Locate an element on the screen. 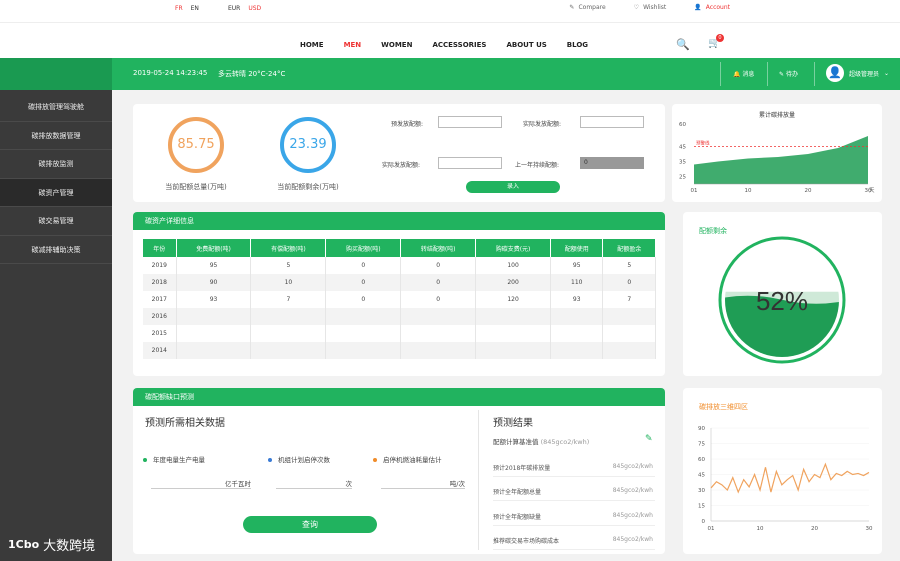  result-row: 推荐碳交易市场购碳成本 845gco2/kwh is located at coordinates (574, 543).